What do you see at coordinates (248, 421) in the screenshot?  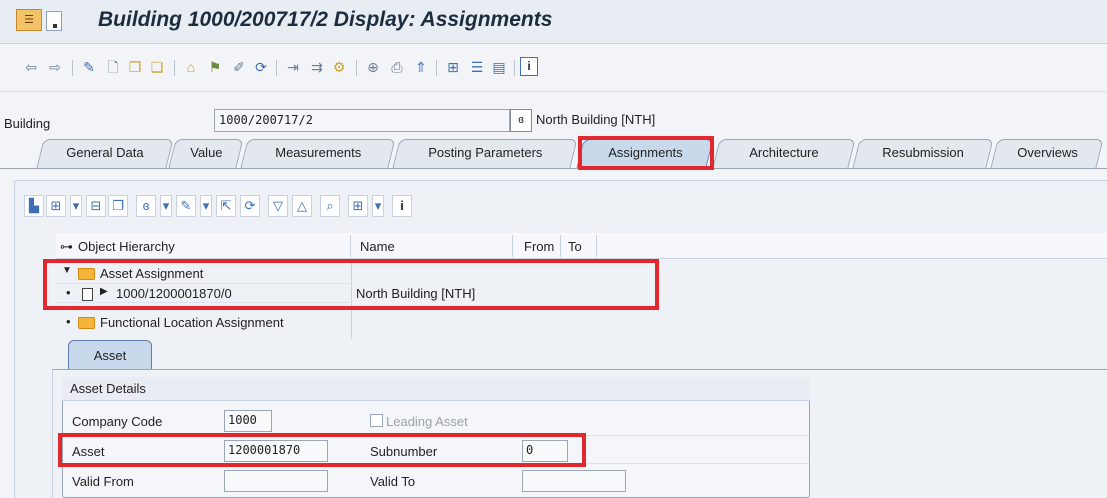 I see `company-code-field: 1000` at bounding box center [248, 421].